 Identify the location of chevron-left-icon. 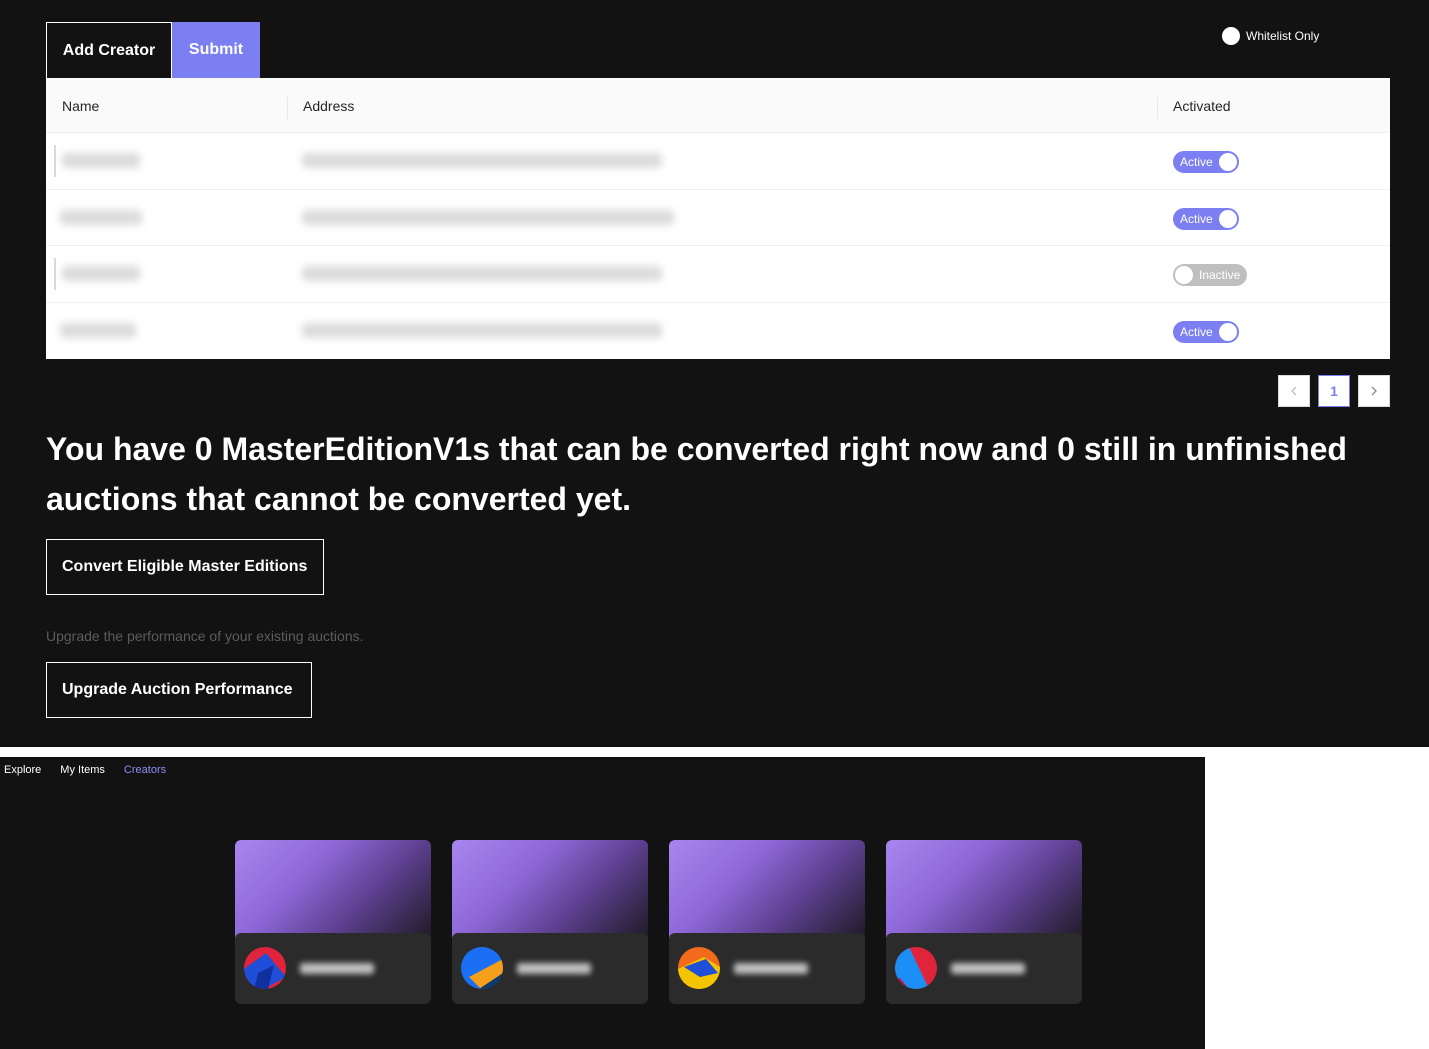
(1294, 391).